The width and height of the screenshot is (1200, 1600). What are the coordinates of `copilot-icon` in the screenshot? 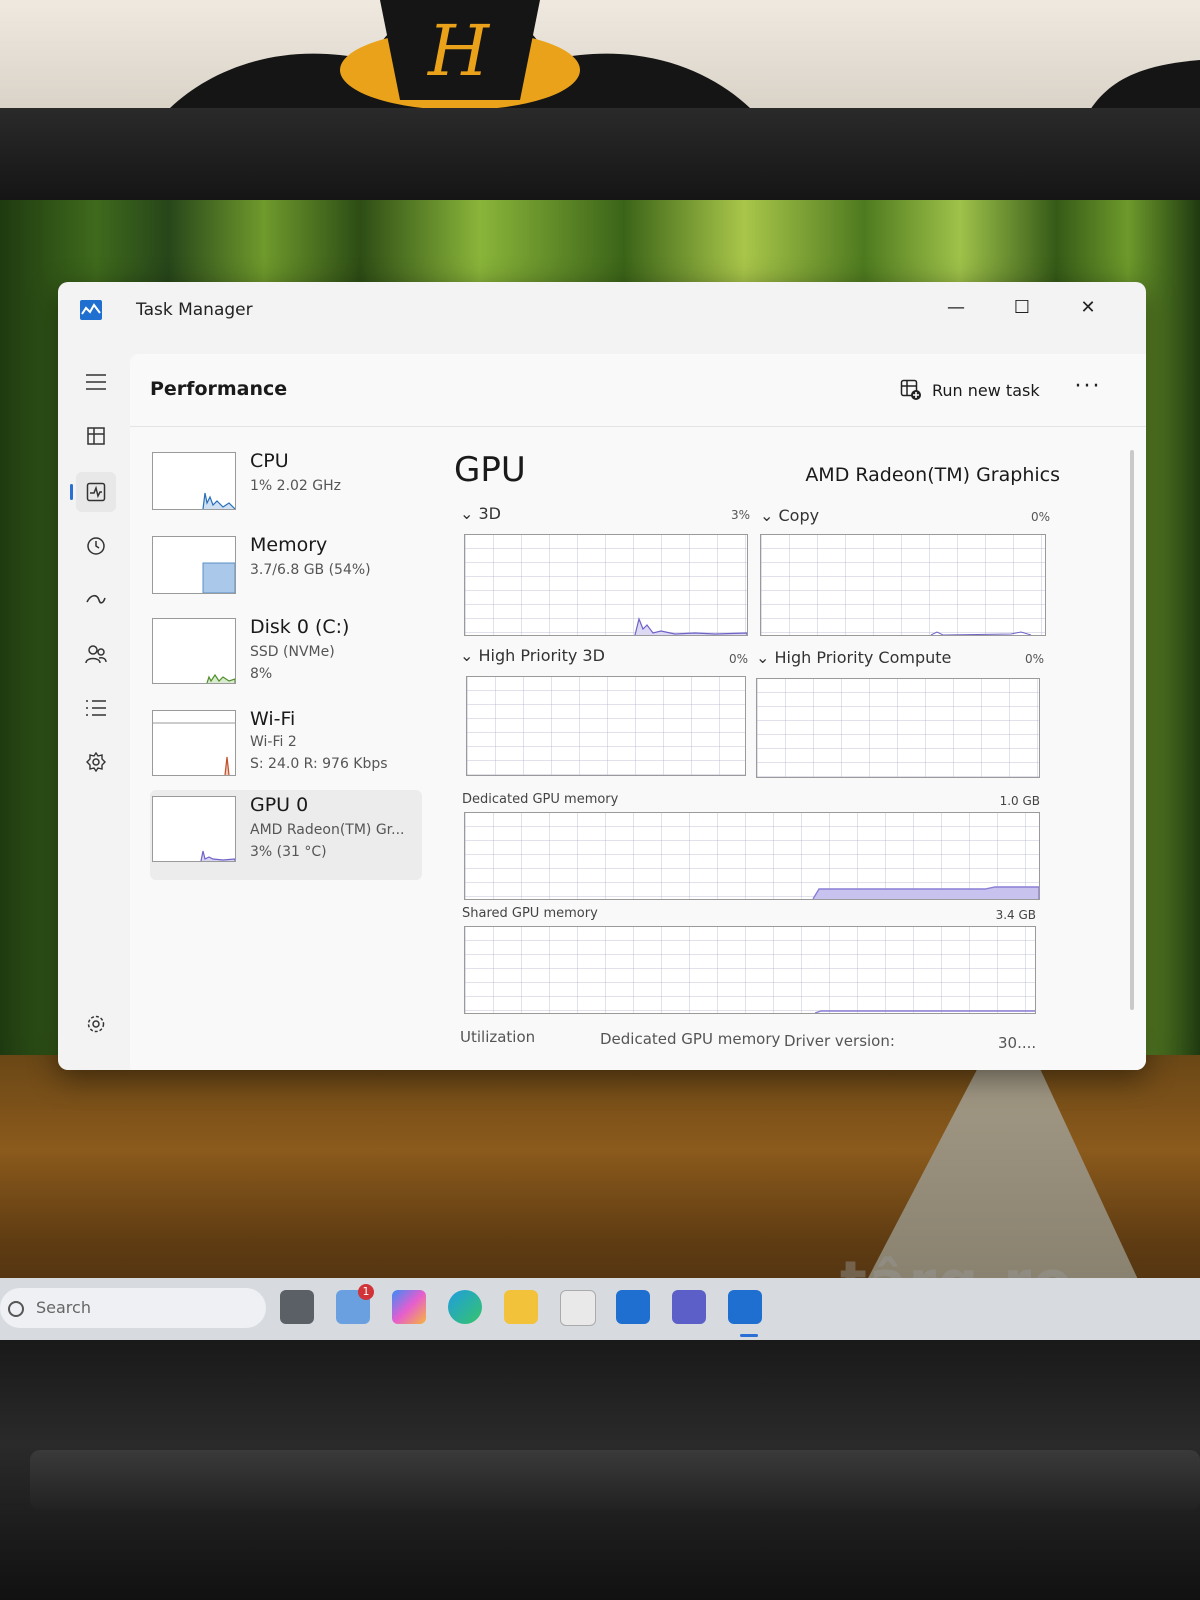 It's located at (409, 1307).